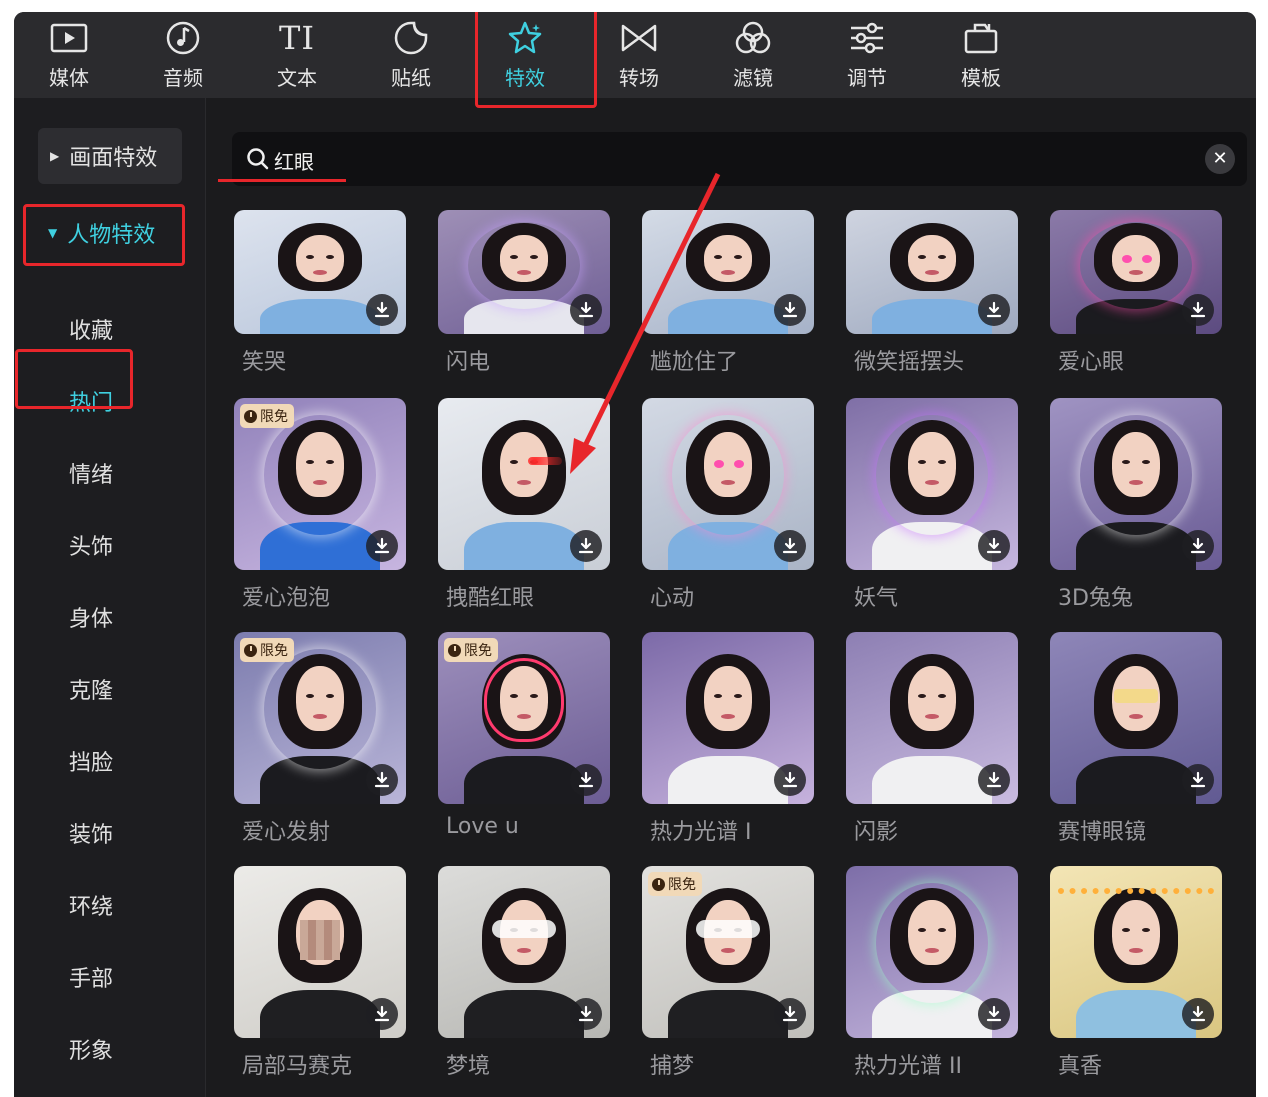 The width and height of the screenshot is (1268, 1097). Describe the element at coordinates (264, 362) in the screenshot. I see `effect-name: 笑哭` at that location.